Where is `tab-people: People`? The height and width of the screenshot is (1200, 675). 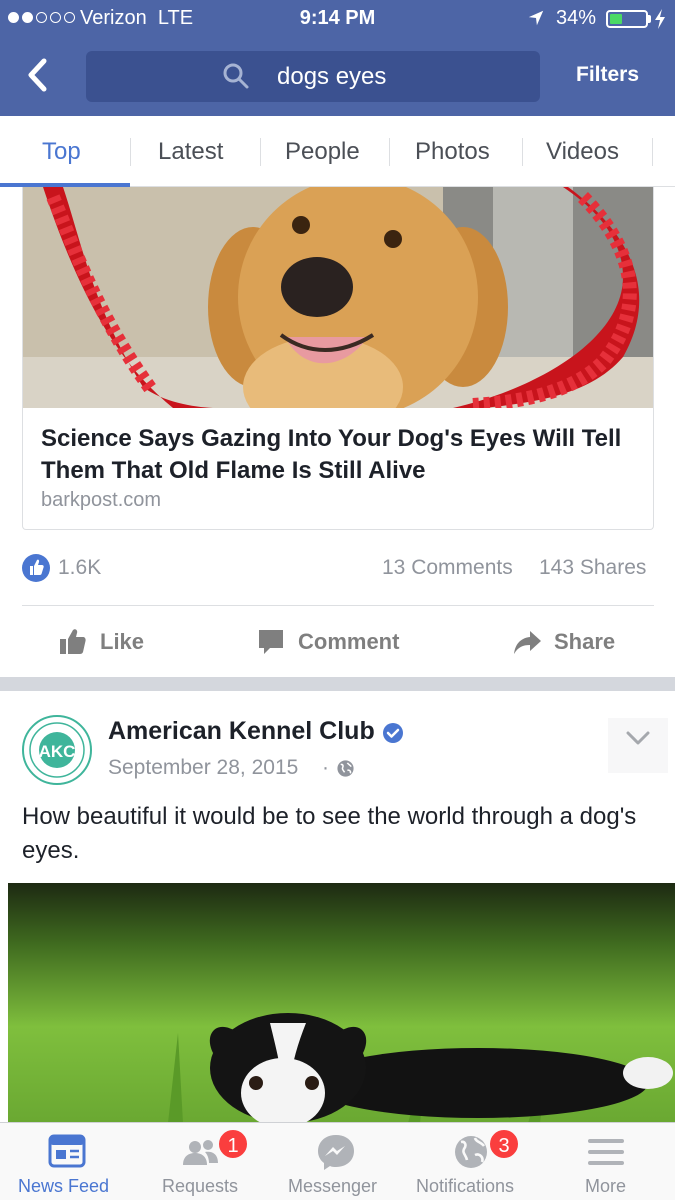
tab-people: People is located at coordinates (322, 152).